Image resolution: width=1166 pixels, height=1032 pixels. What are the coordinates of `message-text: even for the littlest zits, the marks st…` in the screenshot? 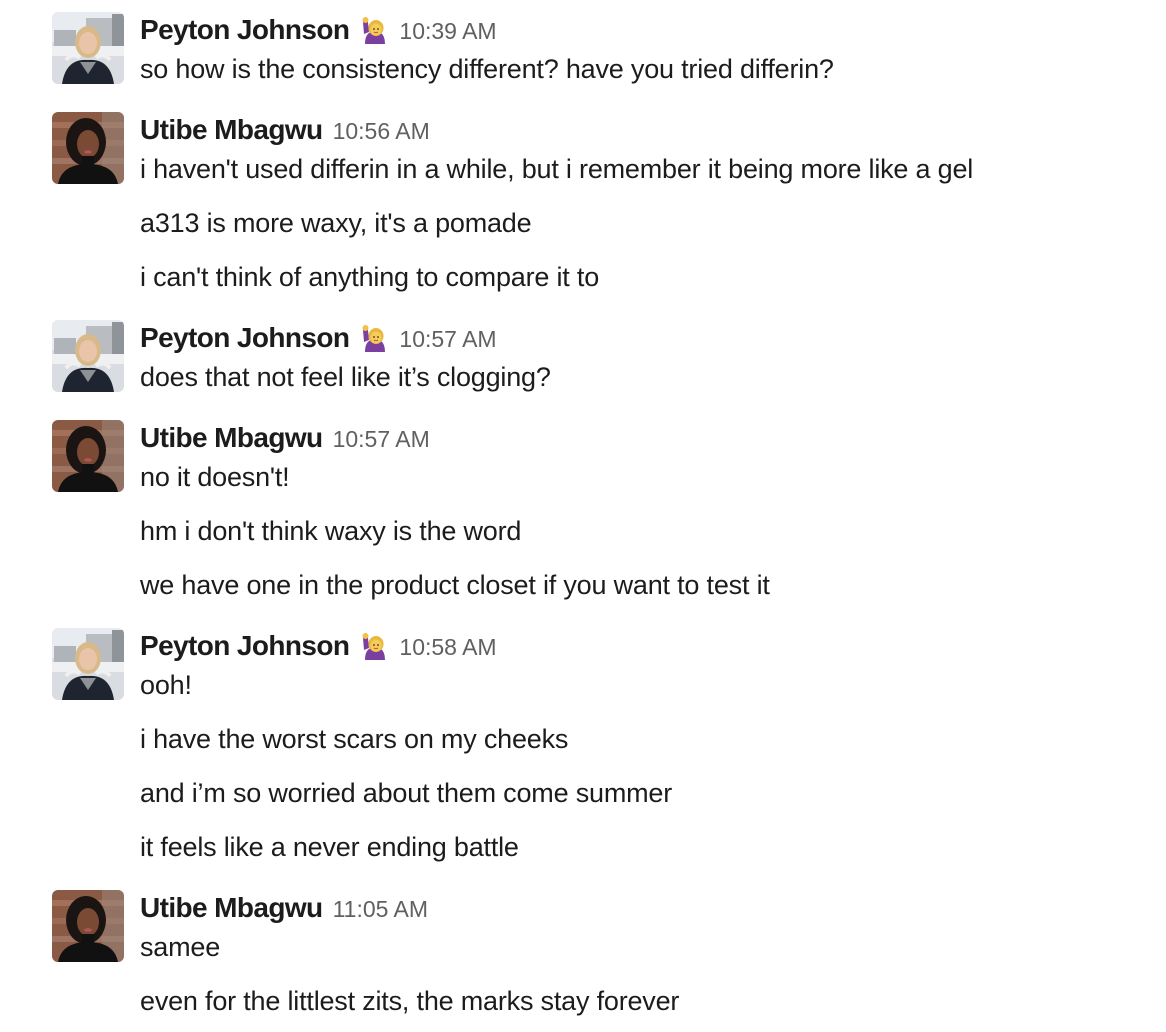 It's located at (410, 1001).